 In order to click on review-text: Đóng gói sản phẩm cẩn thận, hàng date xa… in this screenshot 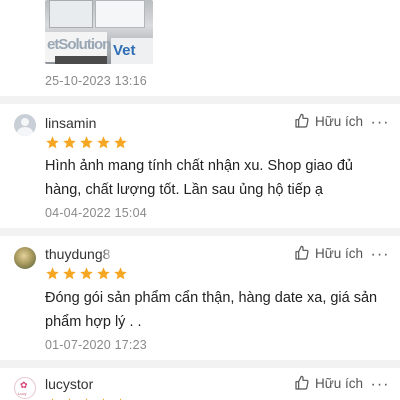, I will do `click(211, 310)`.